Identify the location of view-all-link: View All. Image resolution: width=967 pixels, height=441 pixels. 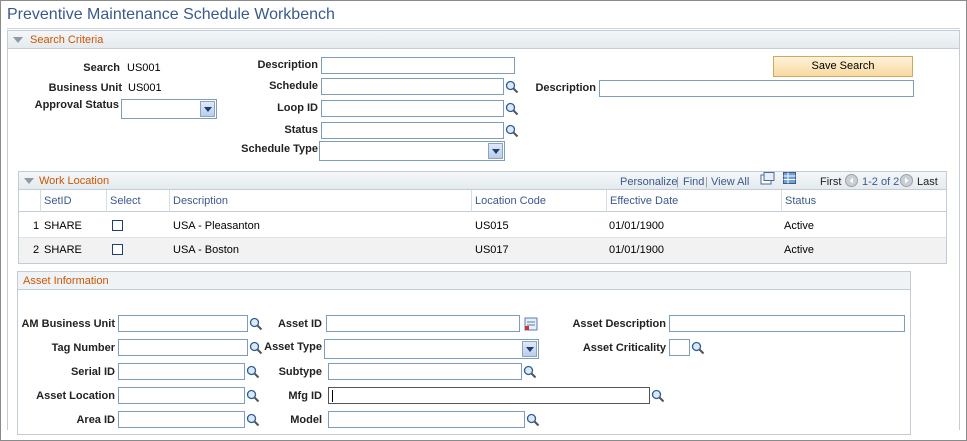
(730, 182).